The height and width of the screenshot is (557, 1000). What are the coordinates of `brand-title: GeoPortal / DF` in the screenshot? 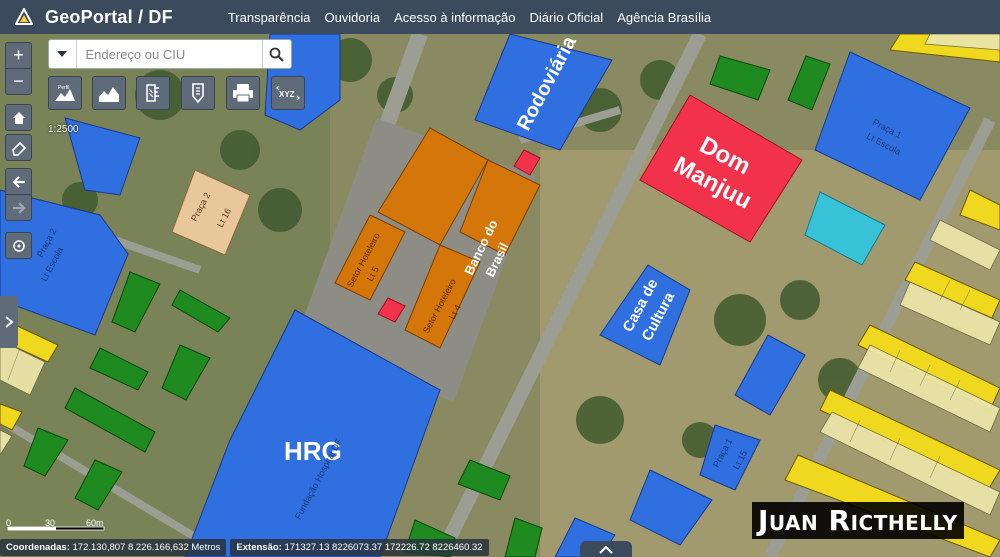 It's located at (109, 17).